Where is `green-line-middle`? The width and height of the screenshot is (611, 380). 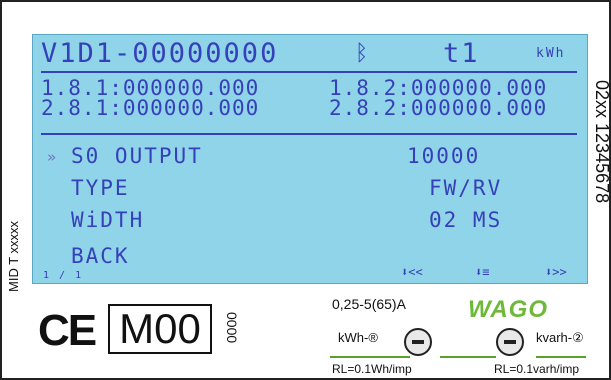
green-line-middle is located at coordinates (468, 357).